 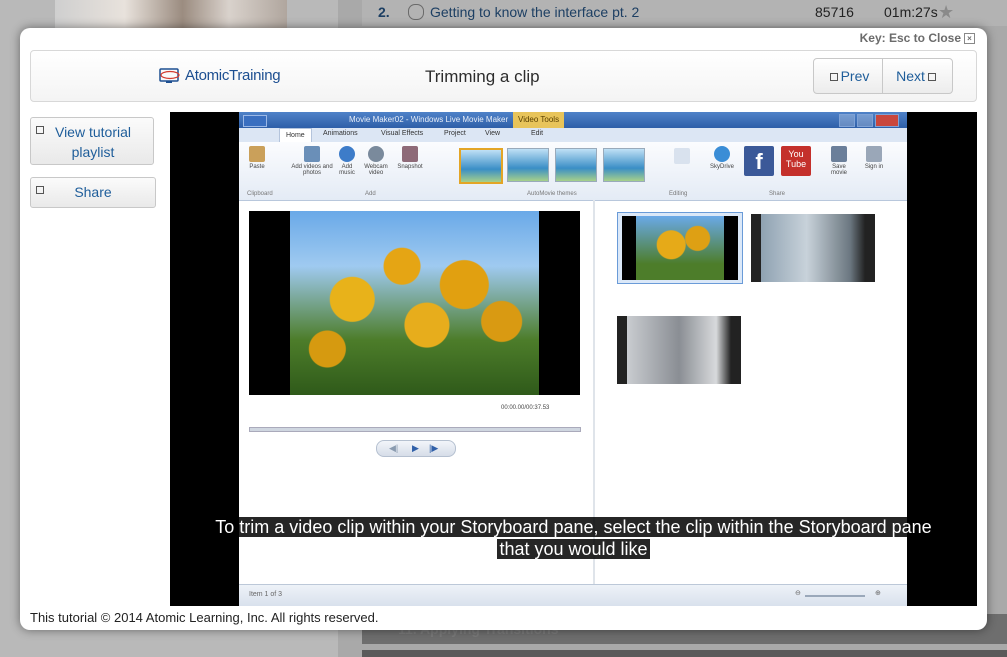 What do you see at coordinates (874, 154) in the screenshot?
I see `sign-in-icon` at bounding box center [874, 154].